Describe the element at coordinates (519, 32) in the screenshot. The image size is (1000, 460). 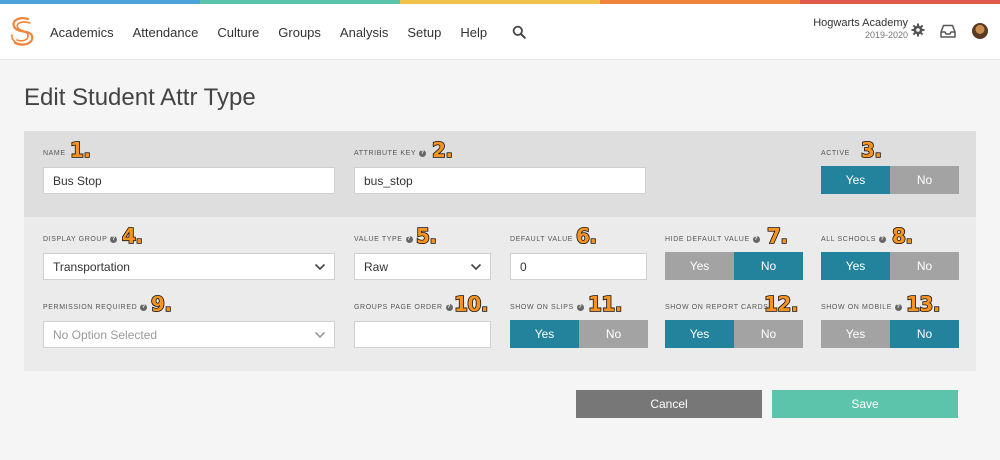
I see `search-icon` at that location.